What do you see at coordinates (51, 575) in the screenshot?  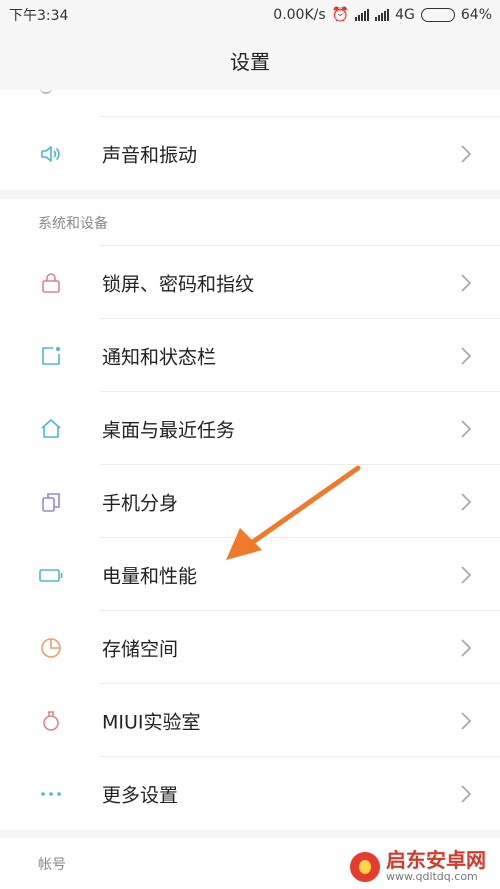 I see `battery-icon` at bounding box center [51, 575].